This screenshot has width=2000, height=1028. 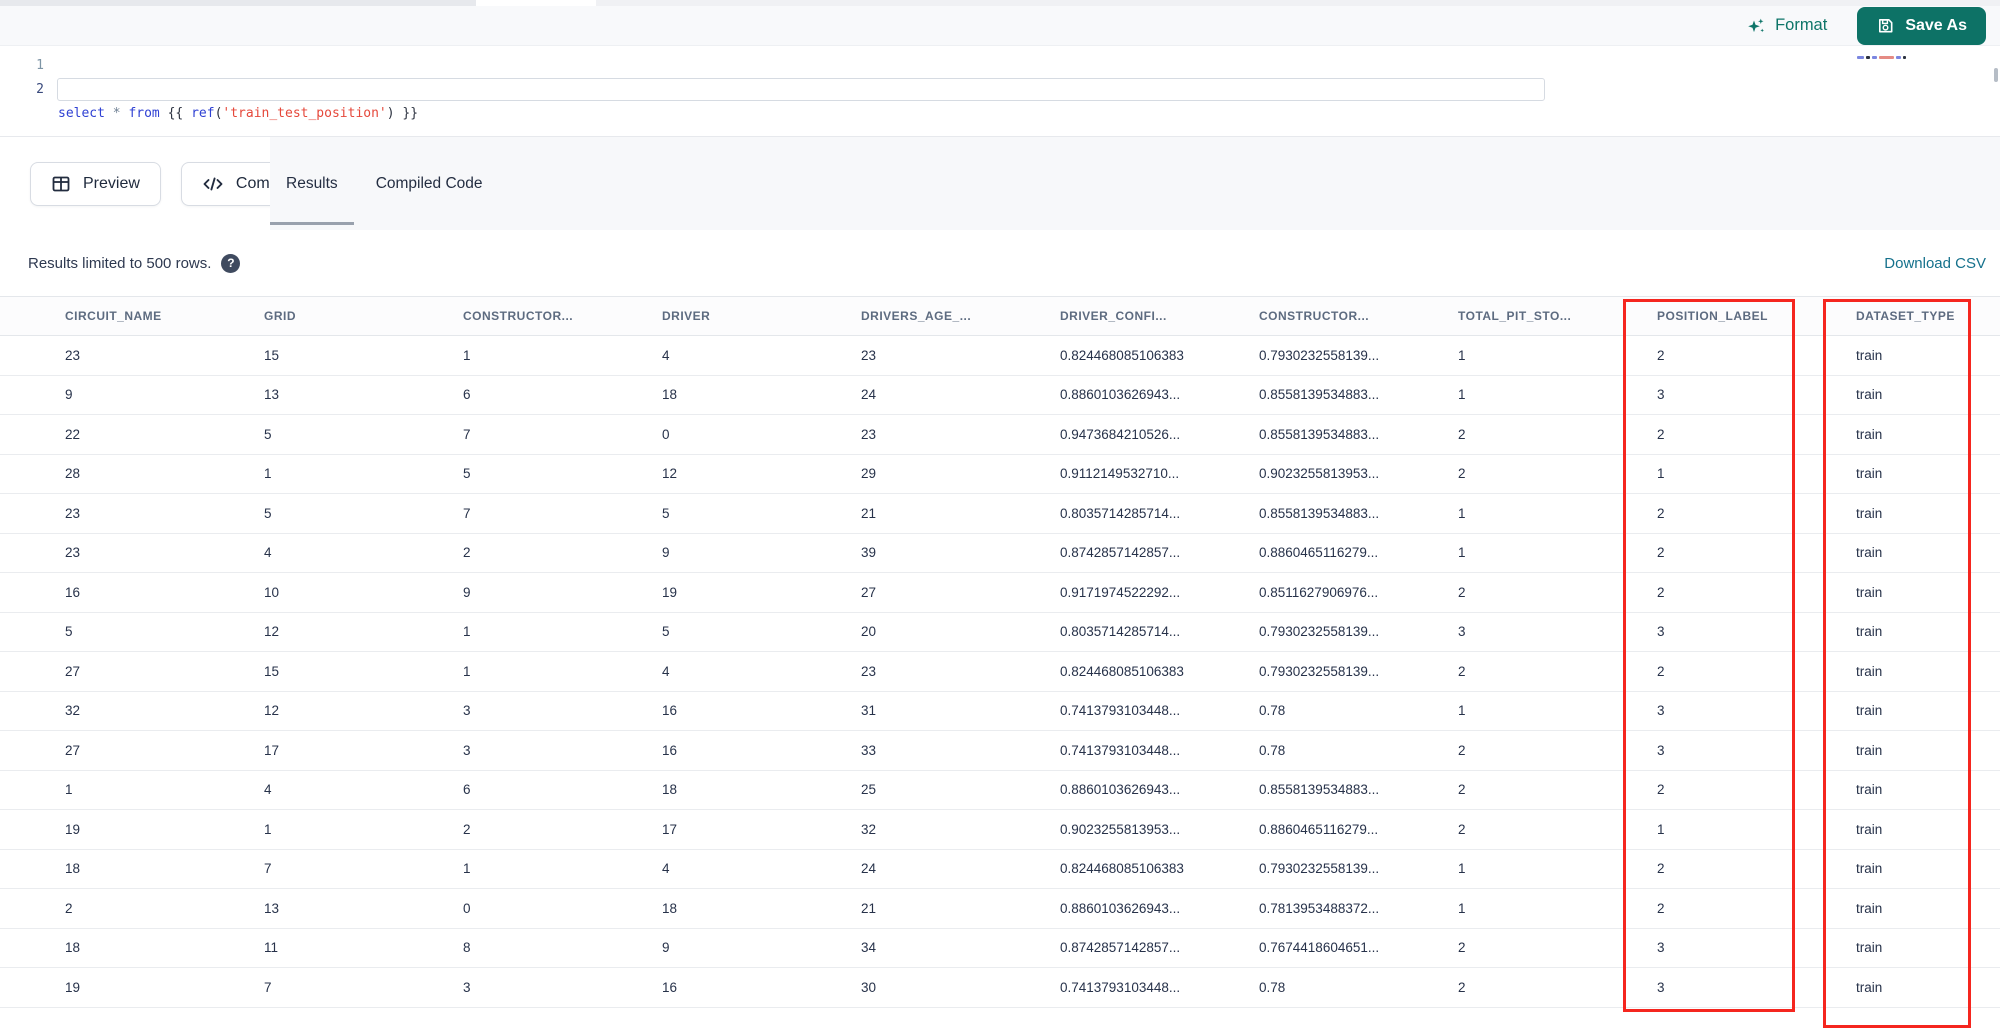 I want to click on save-as-button: Save As, so click(x=1921, y=25).